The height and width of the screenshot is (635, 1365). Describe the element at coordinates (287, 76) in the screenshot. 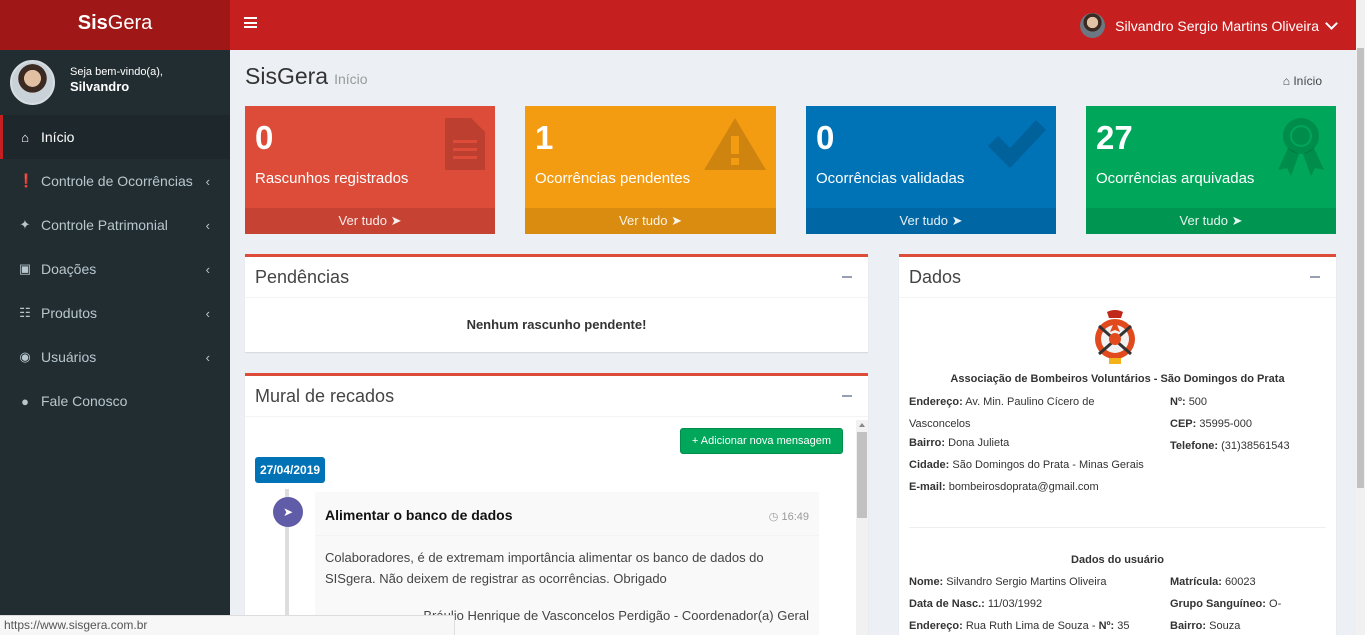

I see `page-title: SisGera` at that location.